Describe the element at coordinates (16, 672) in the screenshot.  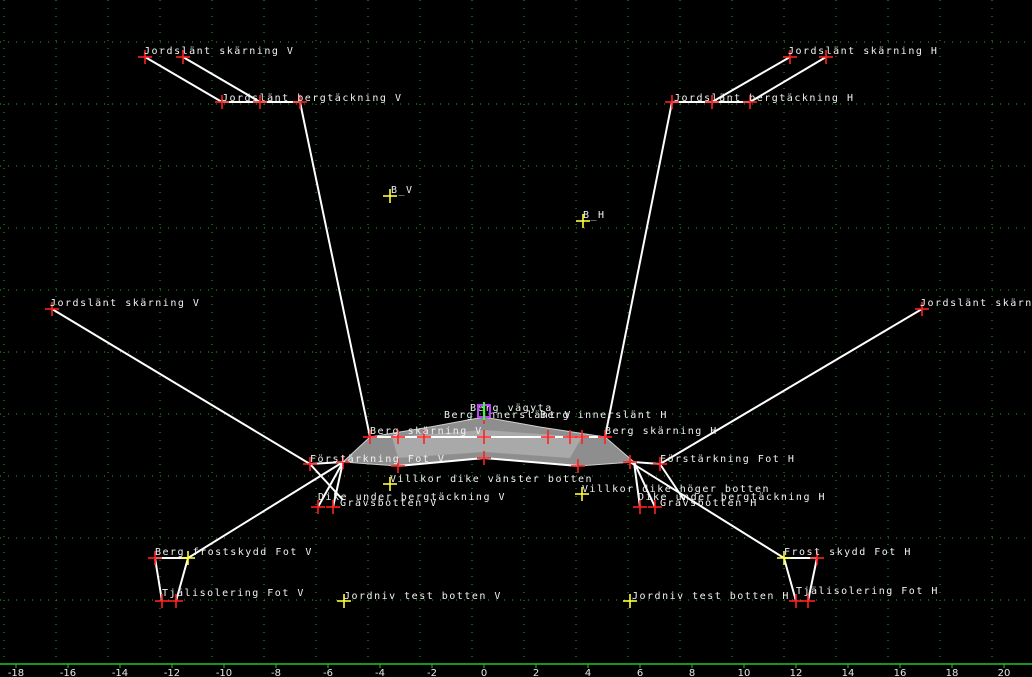
I see `axis-tick-label: -18` at that location.